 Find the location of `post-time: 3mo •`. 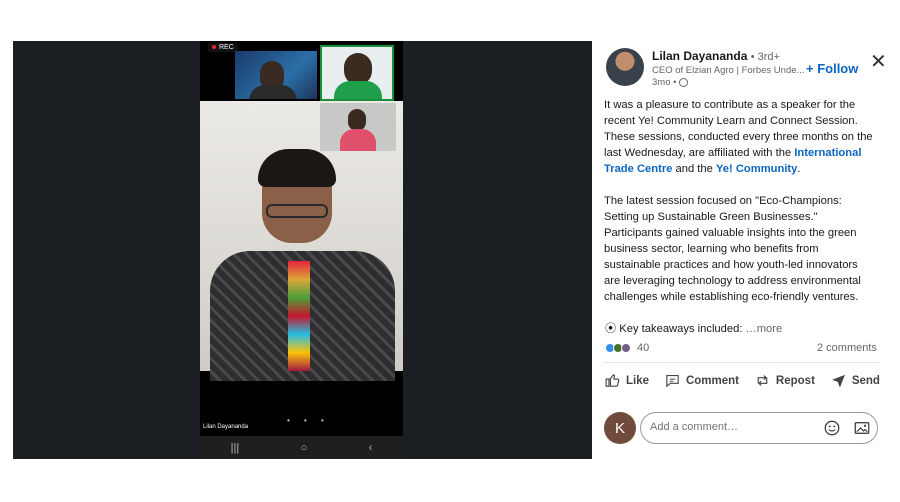

post-time: 3mo • is located at coordinates (670, 82).